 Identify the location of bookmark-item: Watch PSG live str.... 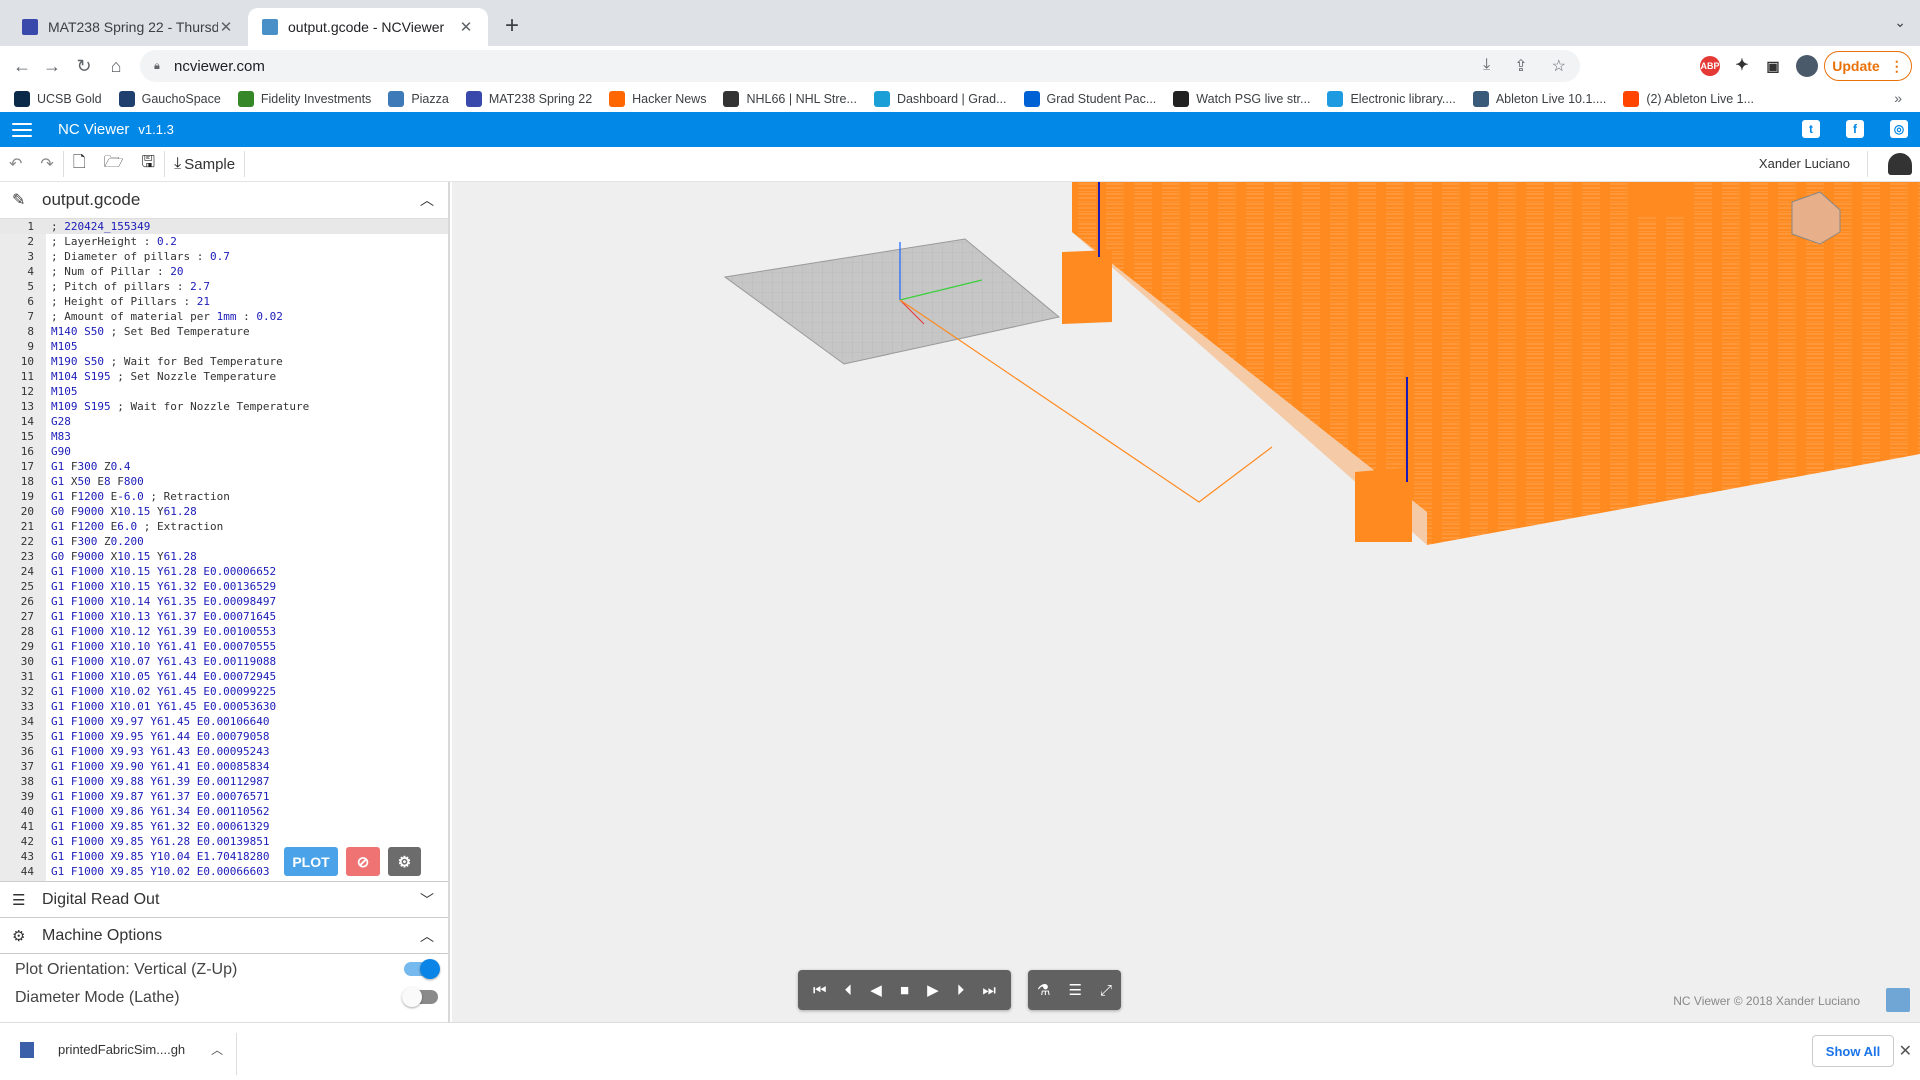
(1241, 99).